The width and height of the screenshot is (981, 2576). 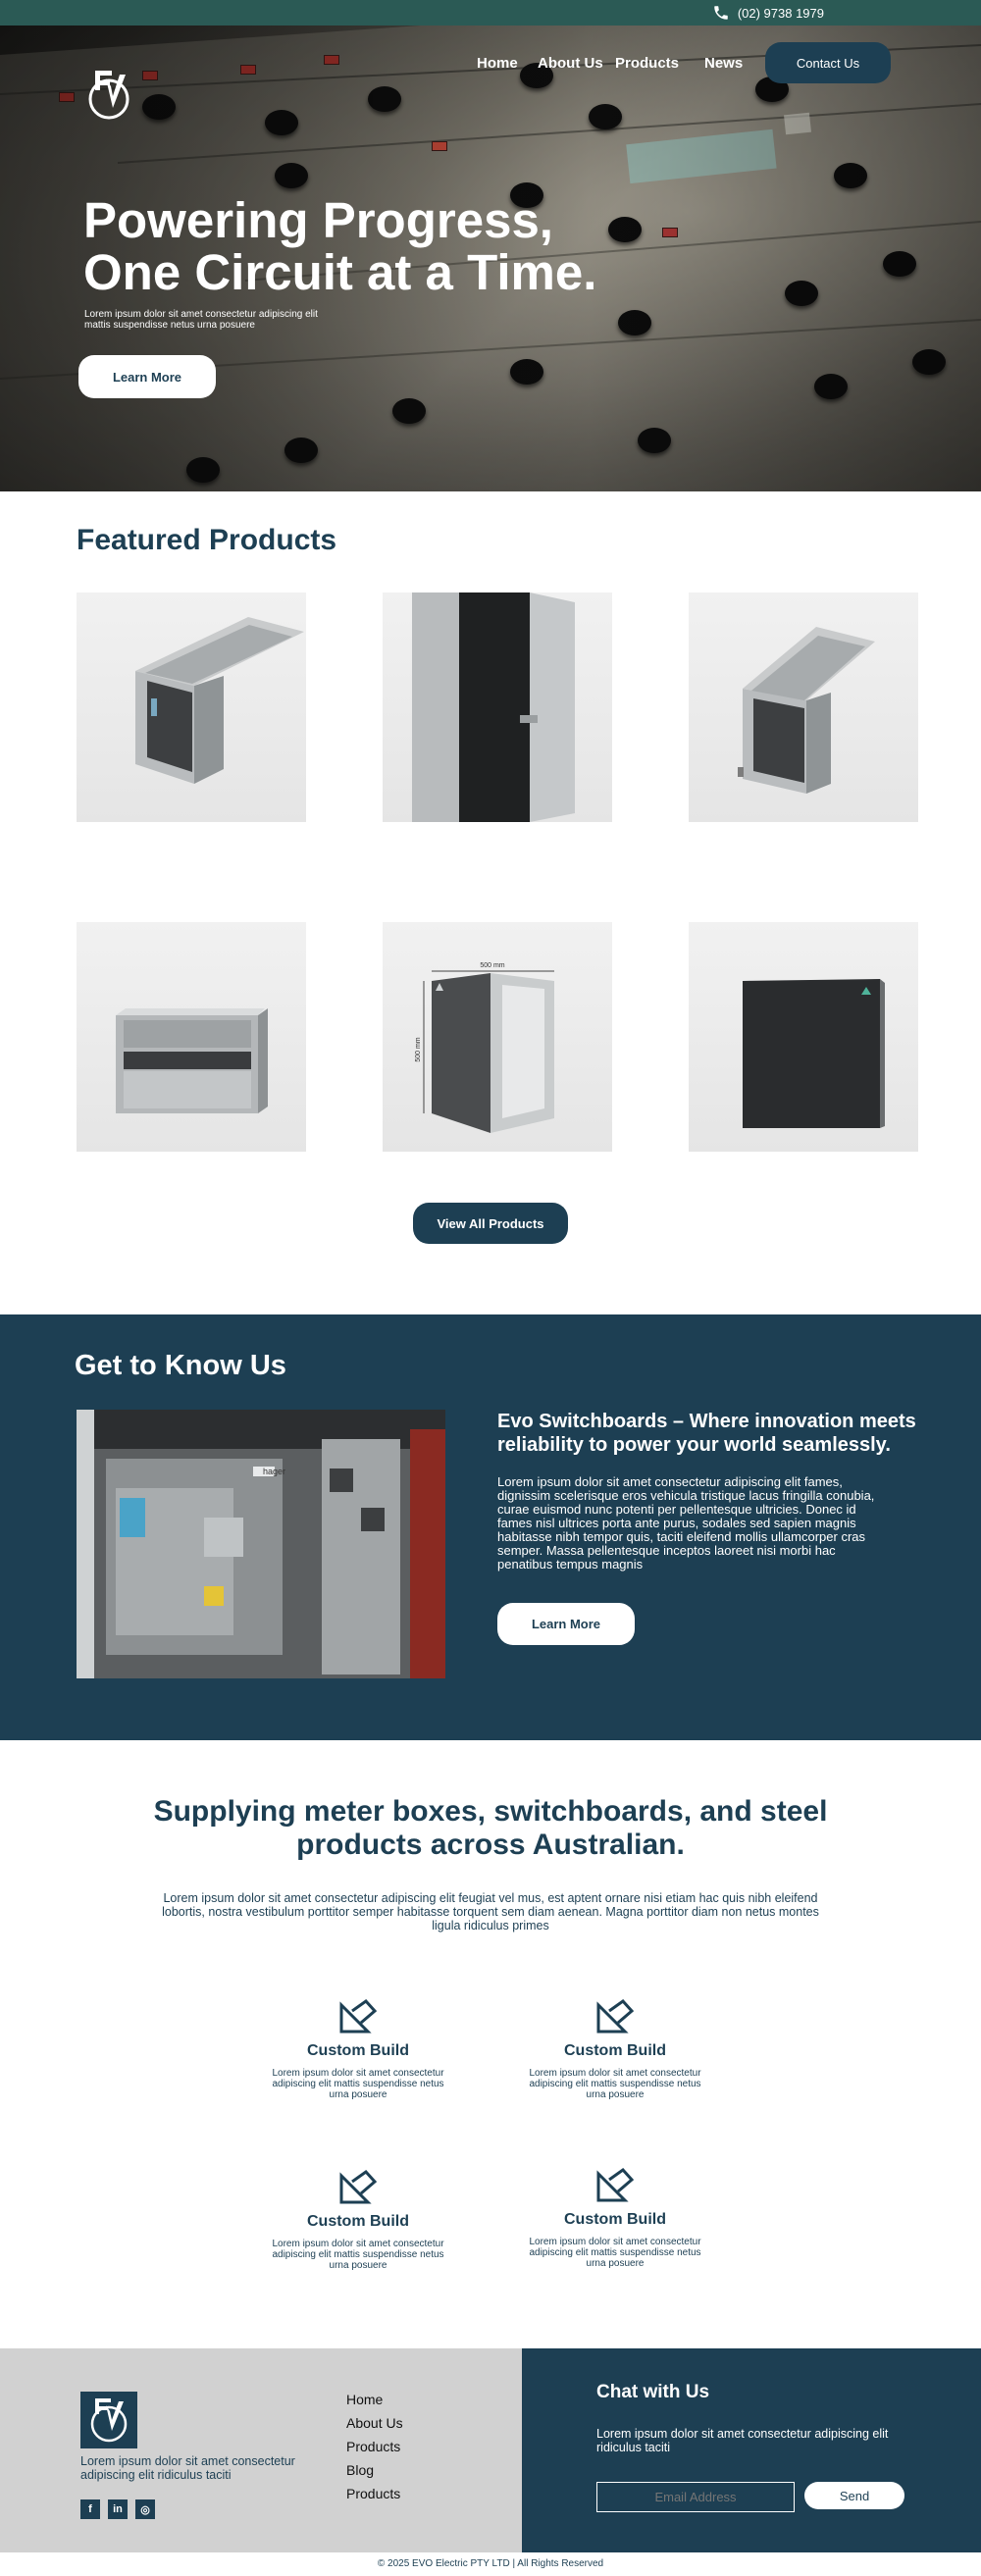 What do you see at coordinates (490, 13) in the screenshot?
I see `top-bar: (02) 9738 1979` at bounding box center [490, 13].